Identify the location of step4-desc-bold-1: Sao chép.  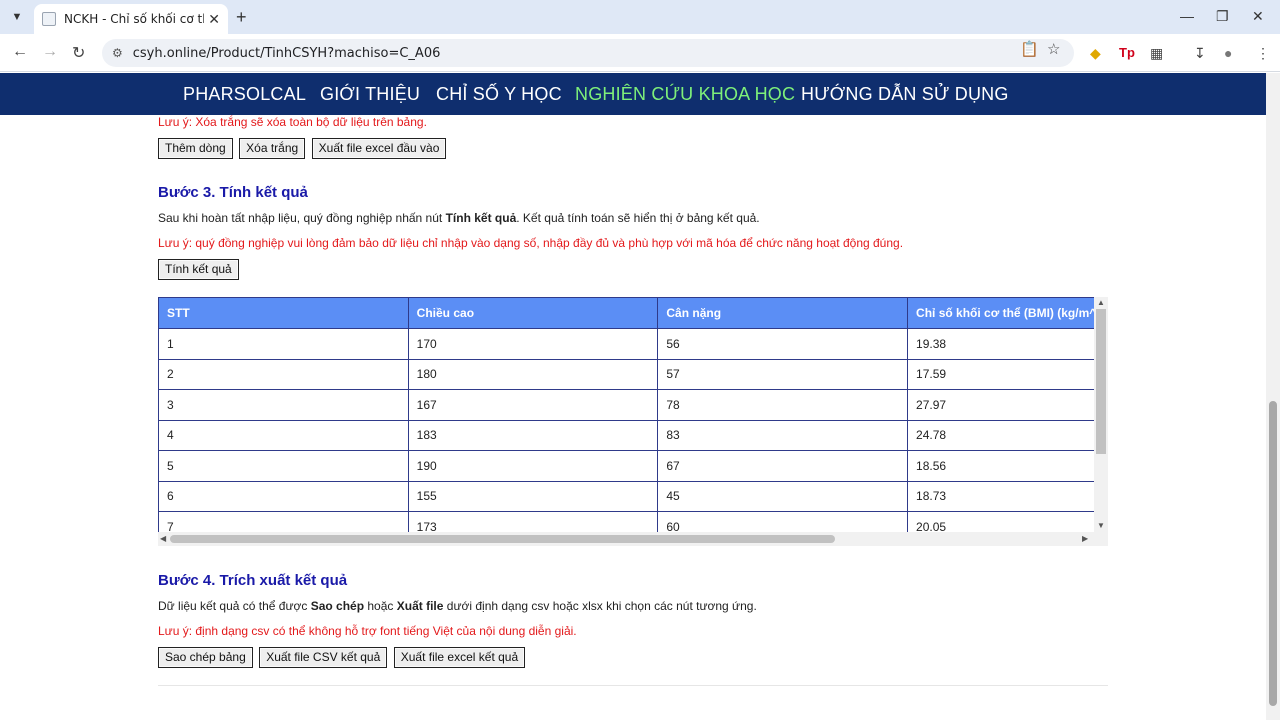
(337, 606).